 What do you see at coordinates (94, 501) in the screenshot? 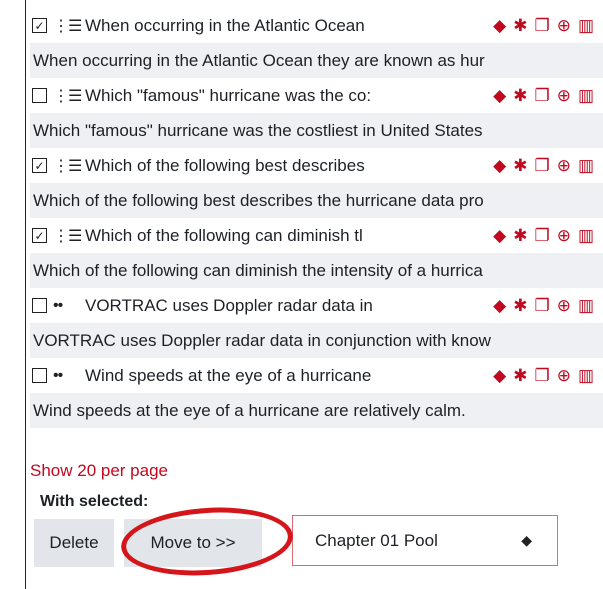
I see `with-selected-label: With selected:` at bounding box center [94, 501].